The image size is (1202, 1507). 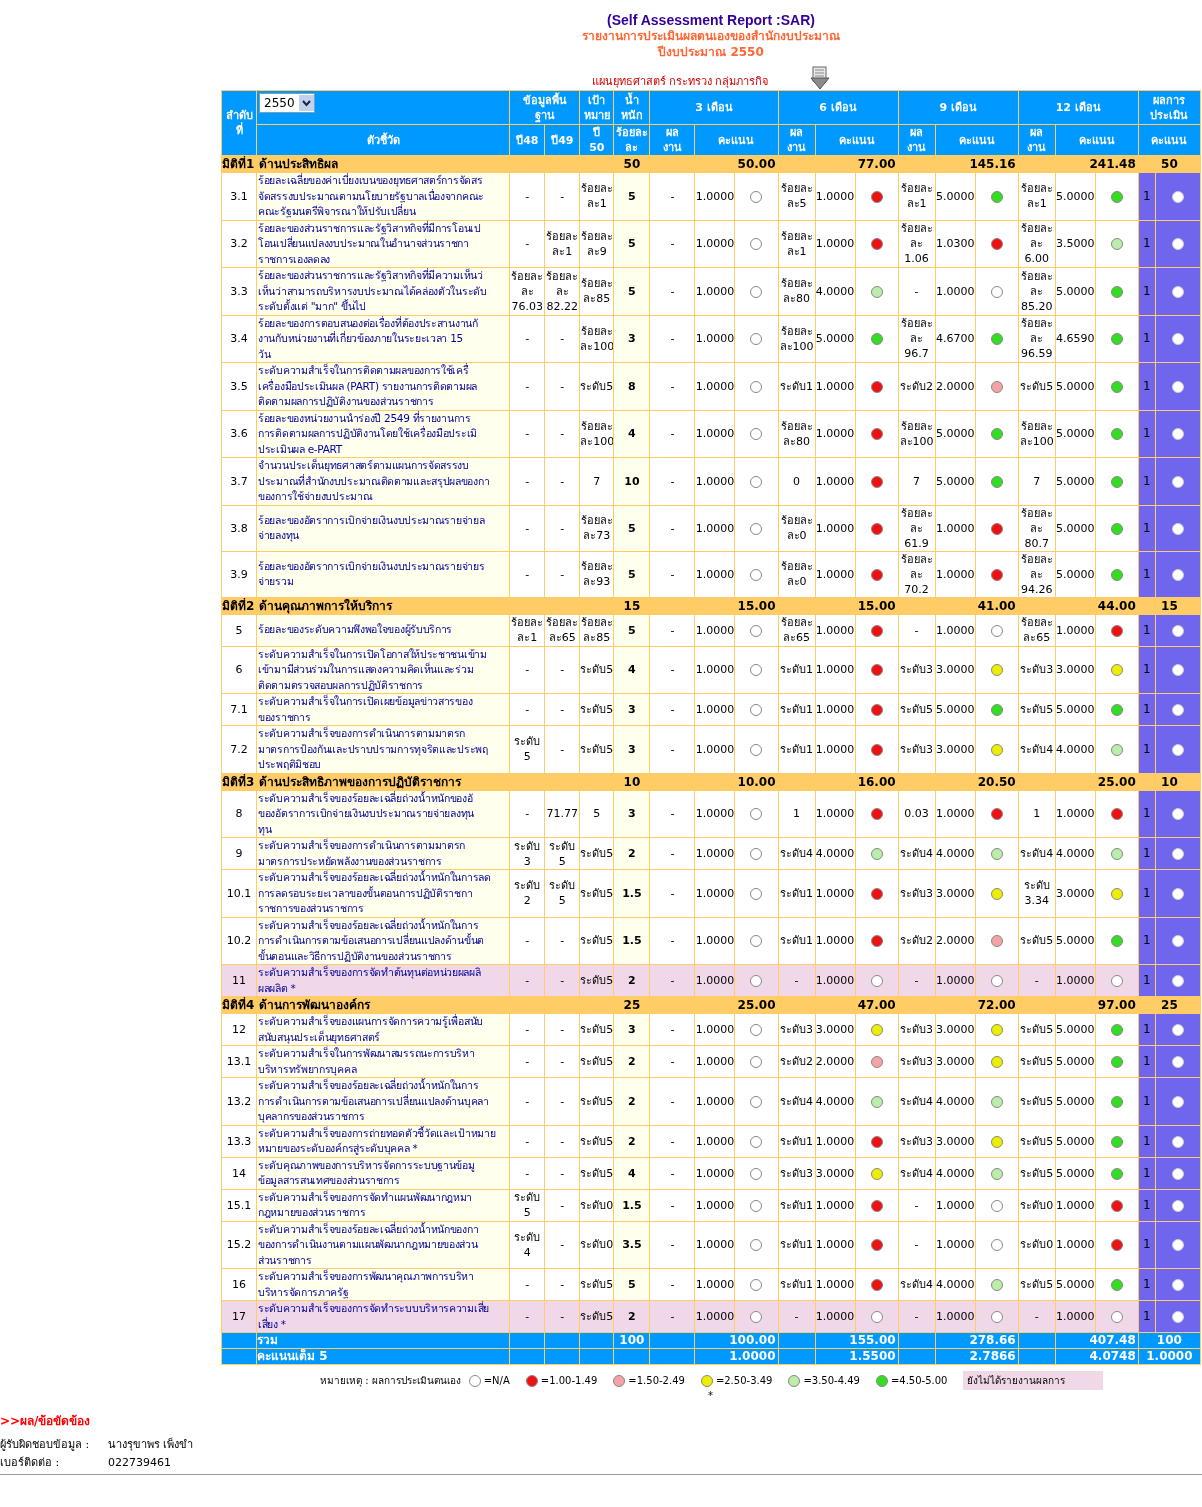 I want to click on table-cell: 13.3, so click(x=239, y=1141).